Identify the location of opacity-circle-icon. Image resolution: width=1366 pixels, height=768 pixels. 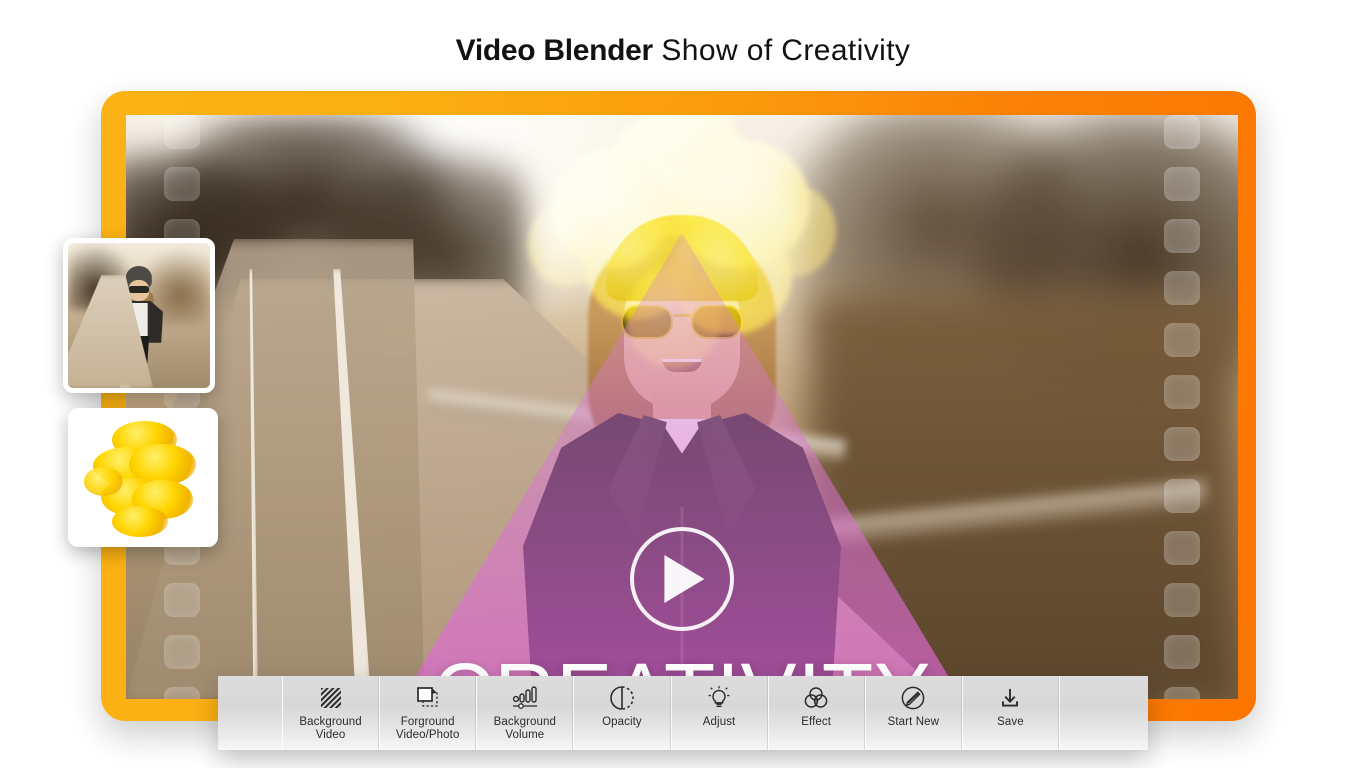
(622, 698).